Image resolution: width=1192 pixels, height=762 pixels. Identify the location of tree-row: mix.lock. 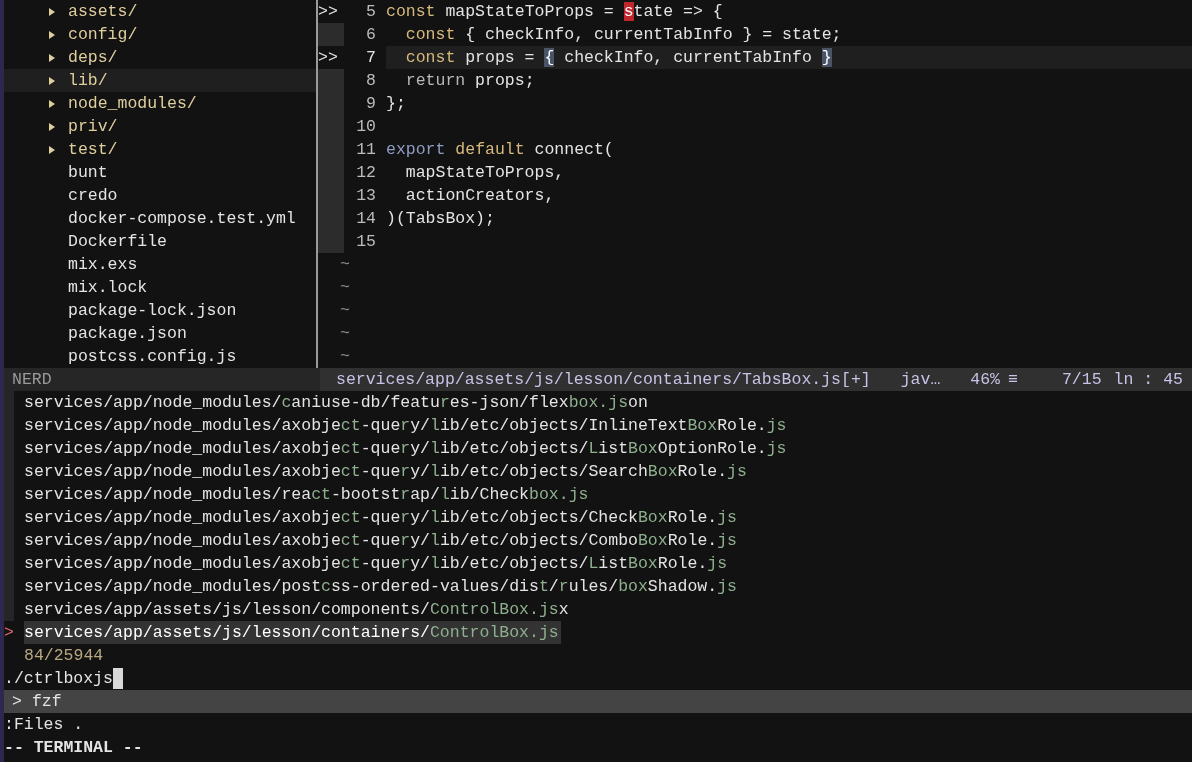
(160, 287).